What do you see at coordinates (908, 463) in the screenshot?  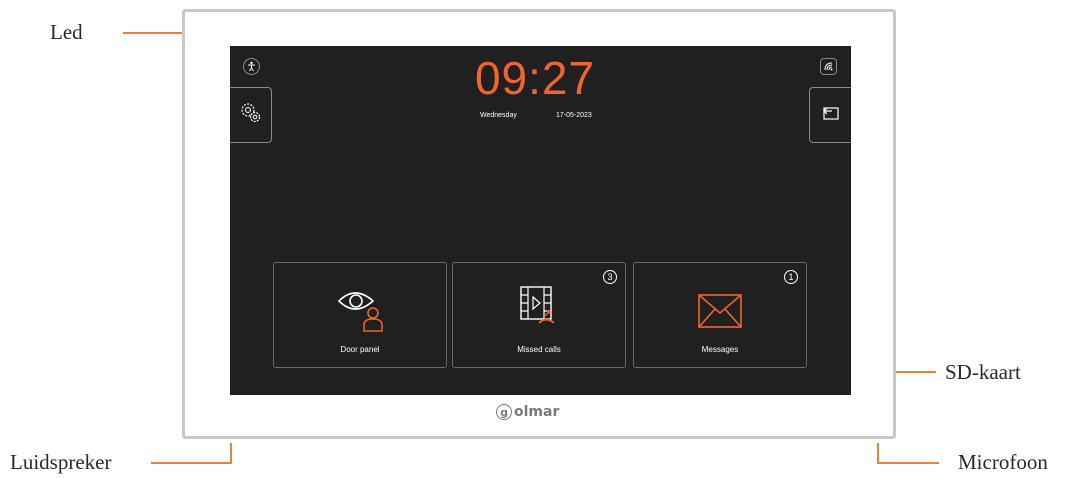 I see `callout-microphone-line` at bounding box center [908, 463].